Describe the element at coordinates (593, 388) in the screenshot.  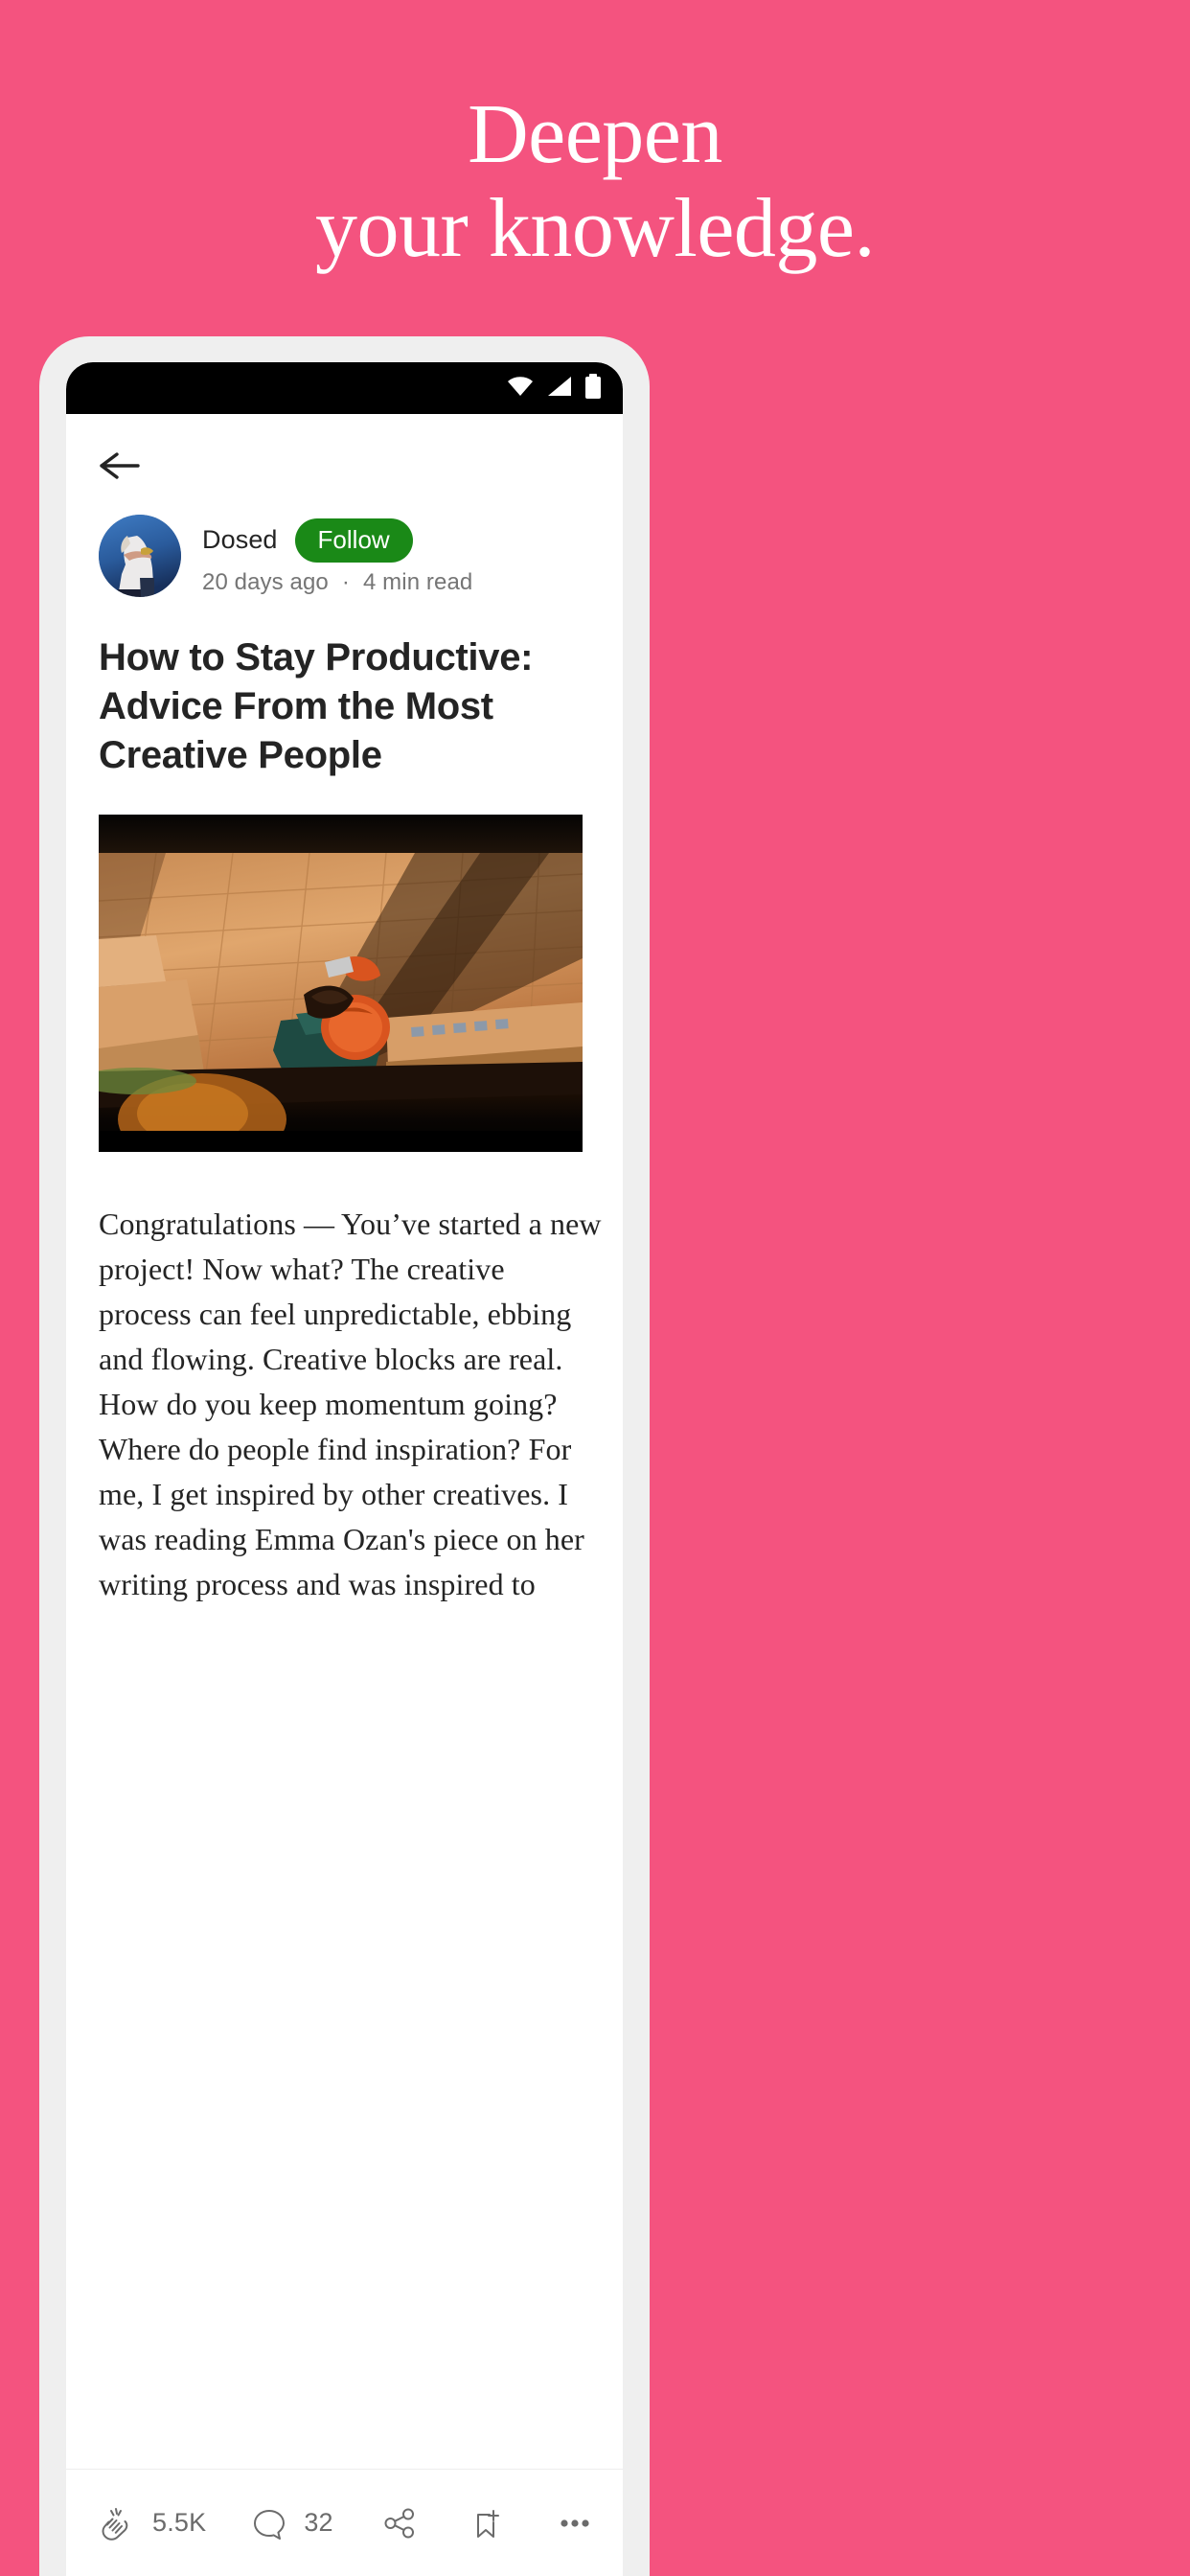
I see `battery-icon` at that location.